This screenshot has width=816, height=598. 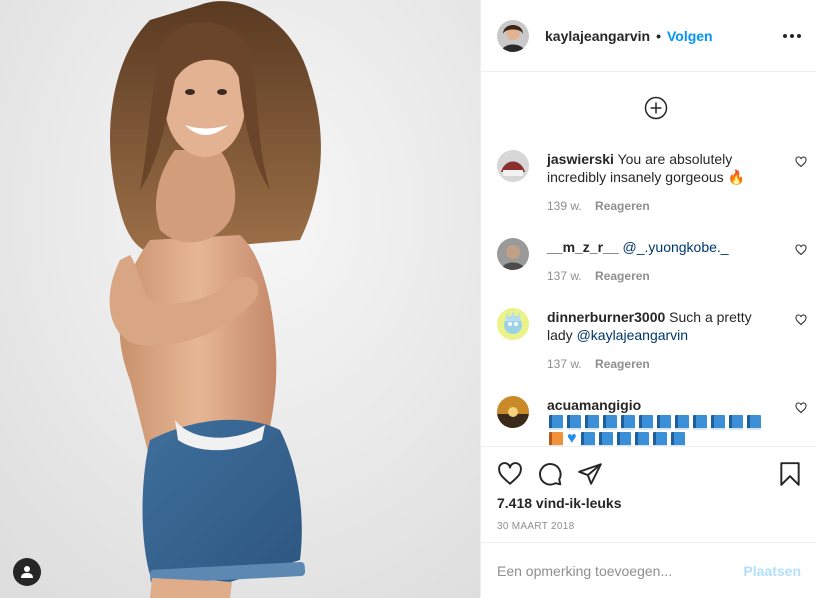 What do you see at coordinates (535, 526) in the screenshot?
I see `post-date: 30 MAART 2018` at bounding box center [535, 526].